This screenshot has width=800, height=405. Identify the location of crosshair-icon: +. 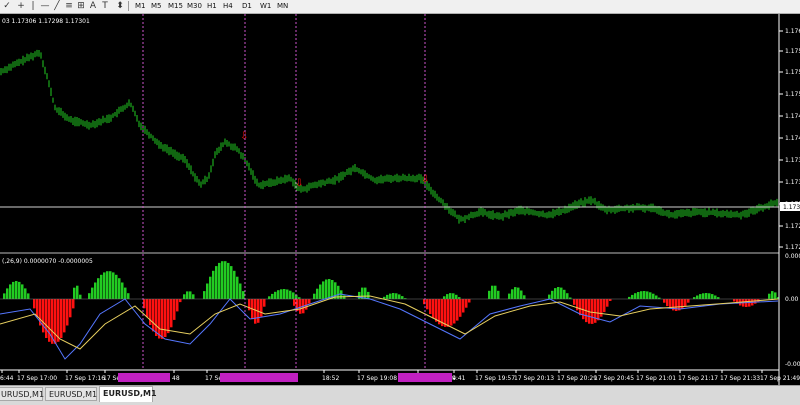
(21, 6).